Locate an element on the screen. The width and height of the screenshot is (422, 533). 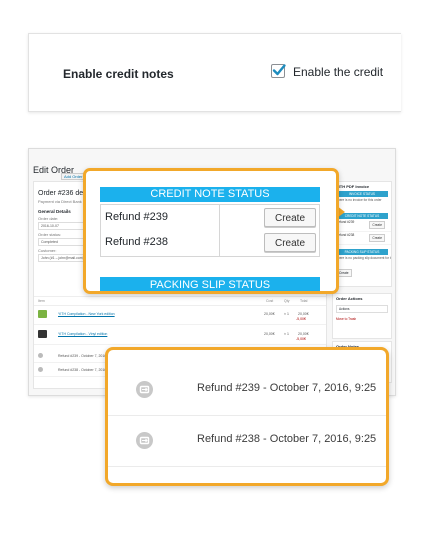
order-payment-text: Payment via Direct Bank is located at coordinates (60, 201).